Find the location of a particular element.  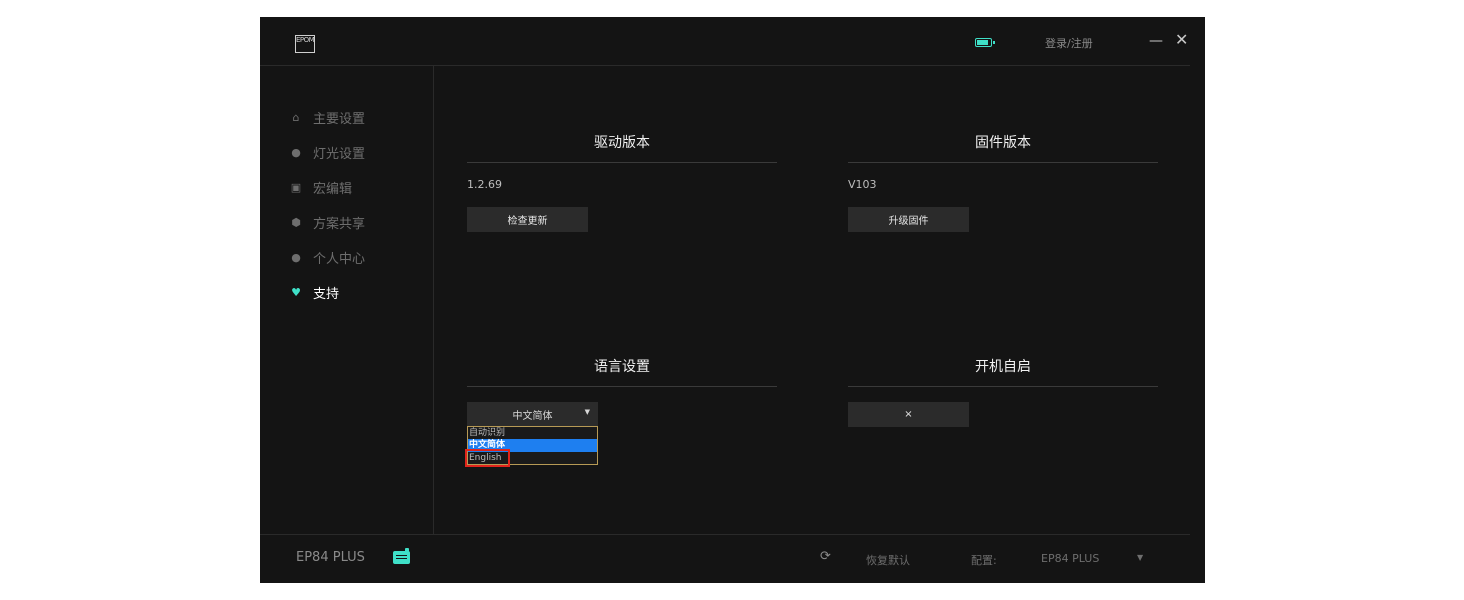

sidebar-item-macro: ▣ 宏编辑 is located at coordinates (321, 187).